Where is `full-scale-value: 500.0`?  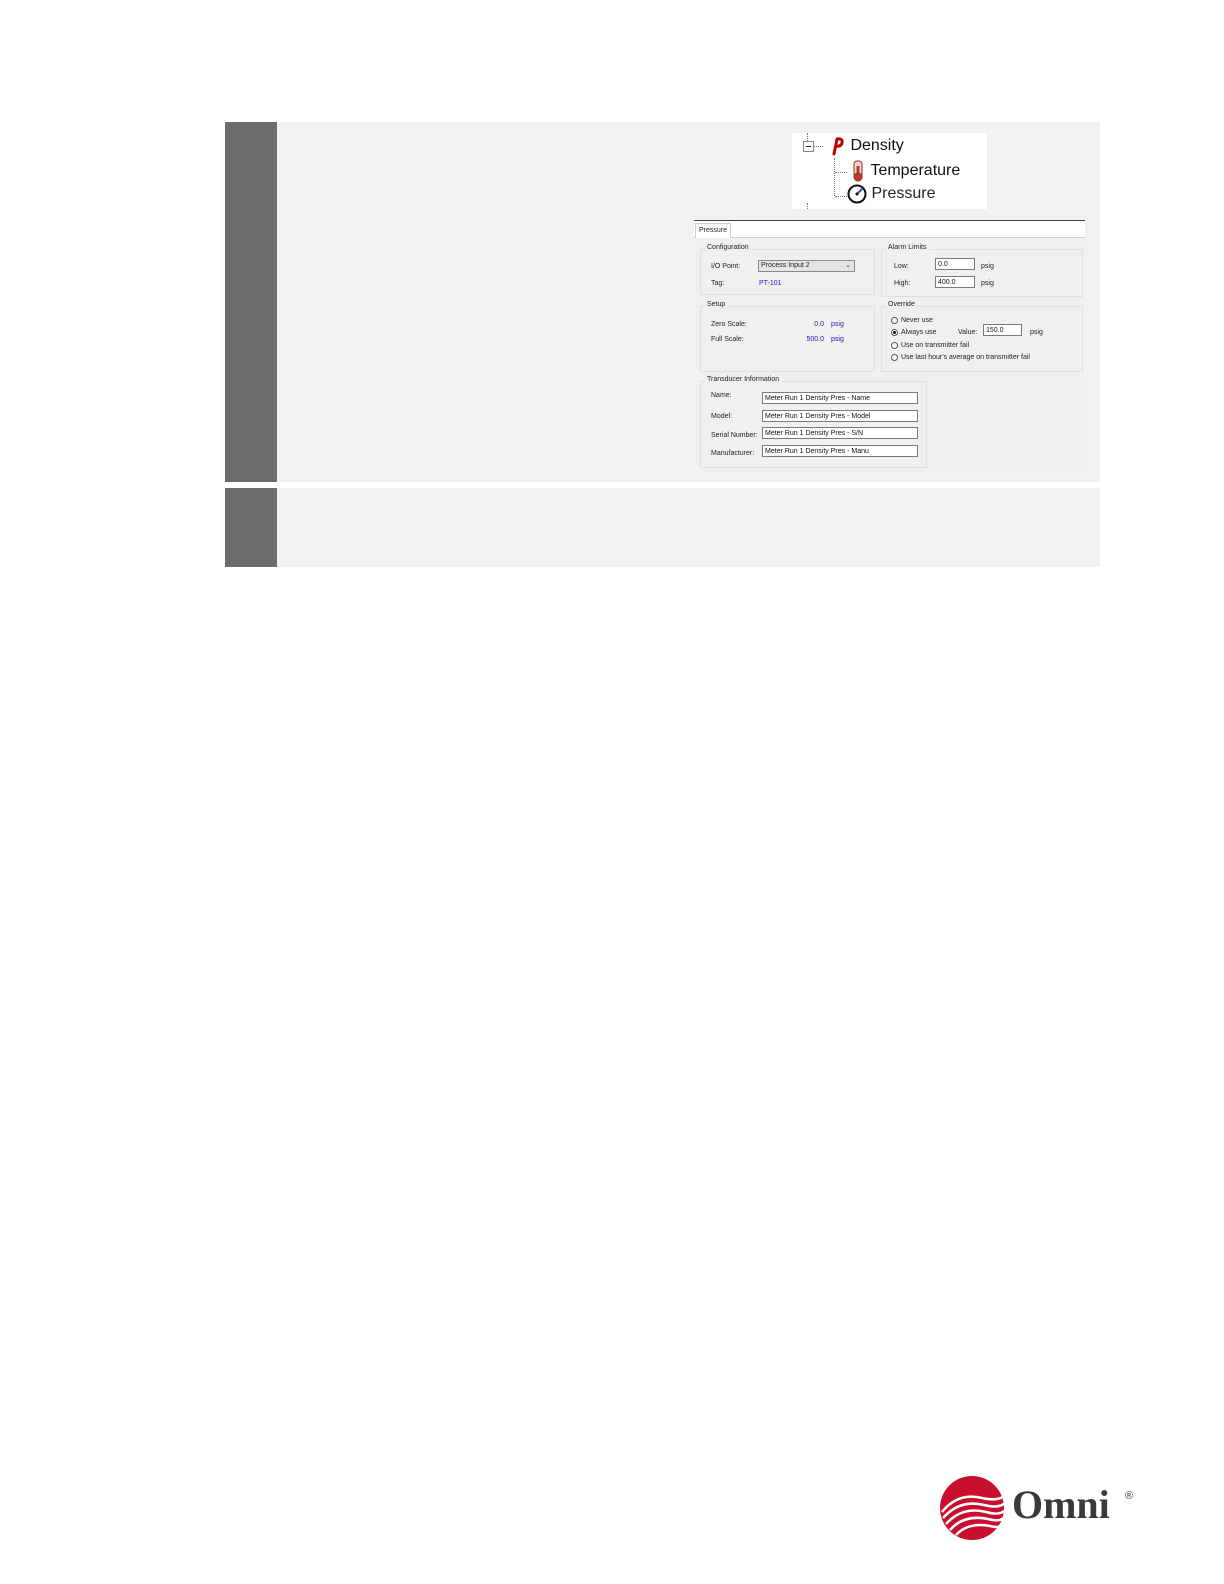
full-scale-value: 500.0 is located at coordinates (815, 339).